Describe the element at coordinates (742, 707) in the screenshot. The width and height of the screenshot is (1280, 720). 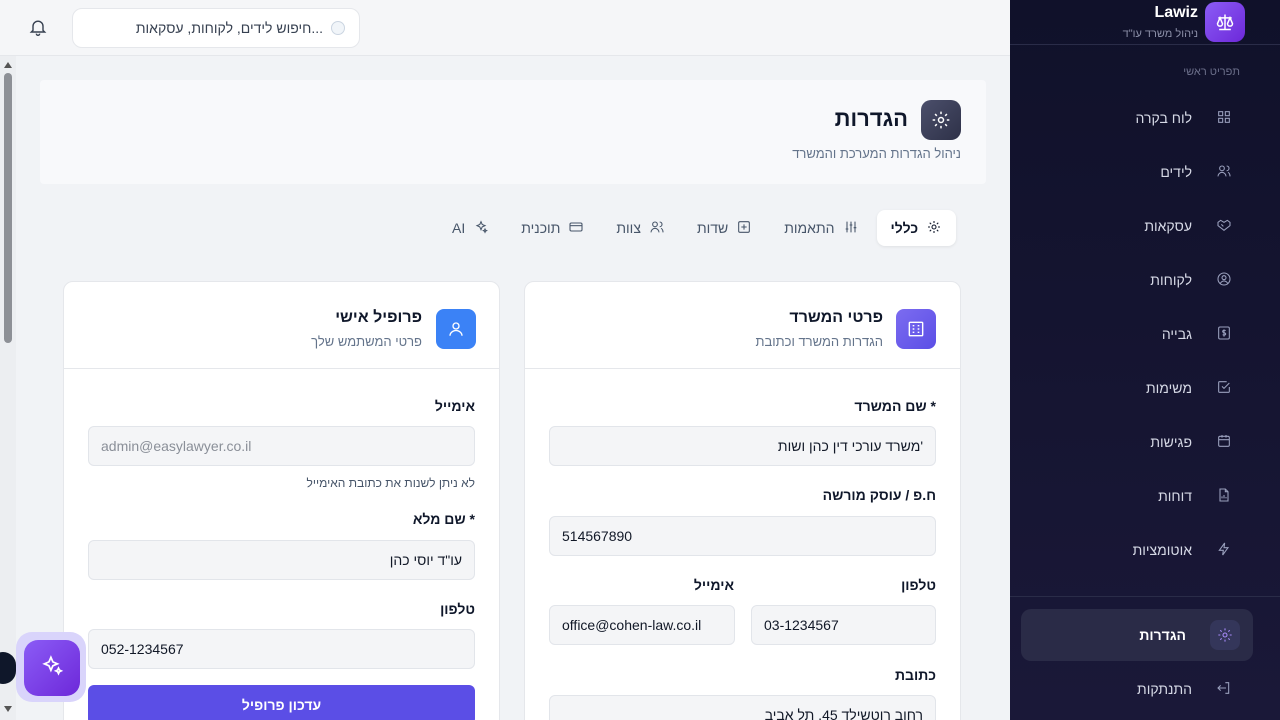
I see `address-field: רחוב רוטשילד 45, תל אביב` at that location.